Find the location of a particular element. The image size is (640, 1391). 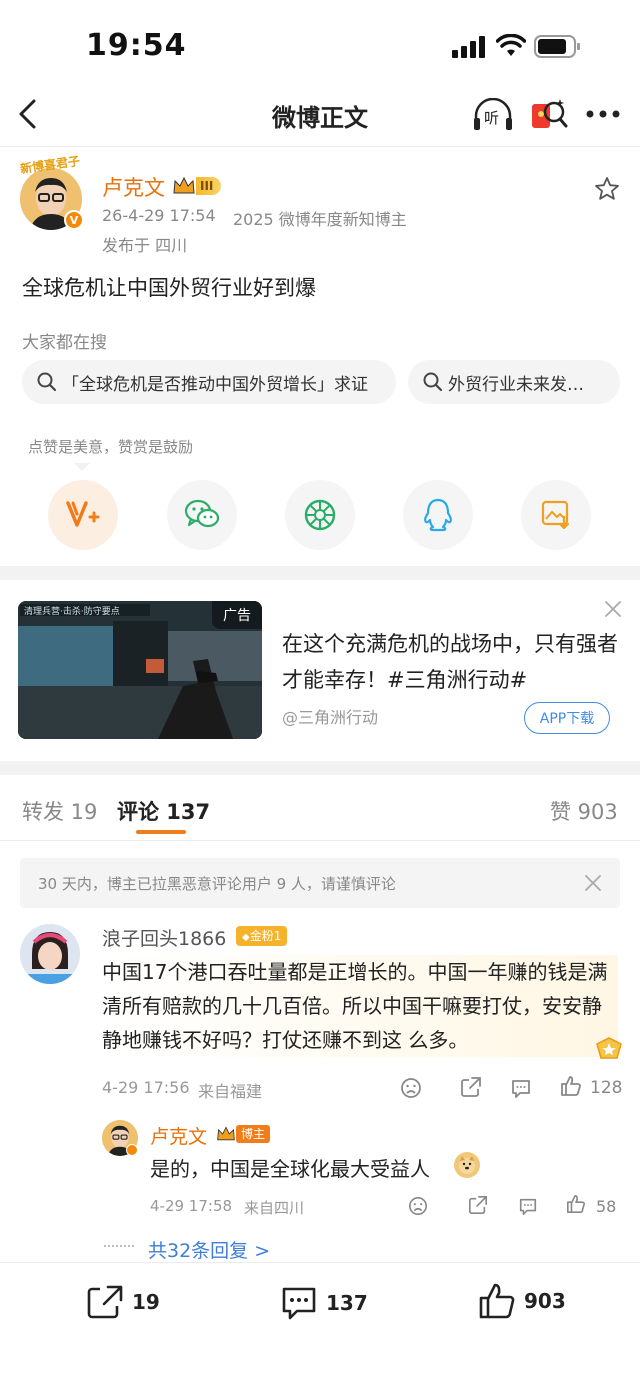

doge-emoji-icon is located at coordinates (467, 1165).